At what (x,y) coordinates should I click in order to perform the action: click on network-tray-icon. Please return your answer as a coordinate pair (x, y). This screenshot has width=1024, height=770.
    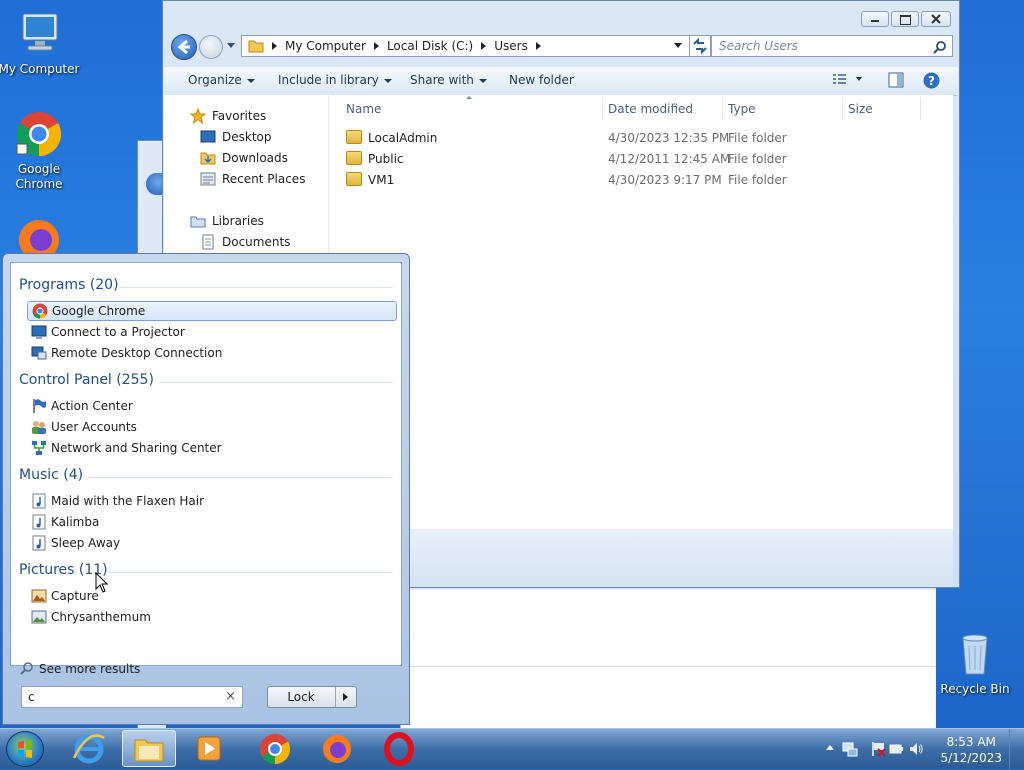
    Looking at the image, I should click on (850, 749).